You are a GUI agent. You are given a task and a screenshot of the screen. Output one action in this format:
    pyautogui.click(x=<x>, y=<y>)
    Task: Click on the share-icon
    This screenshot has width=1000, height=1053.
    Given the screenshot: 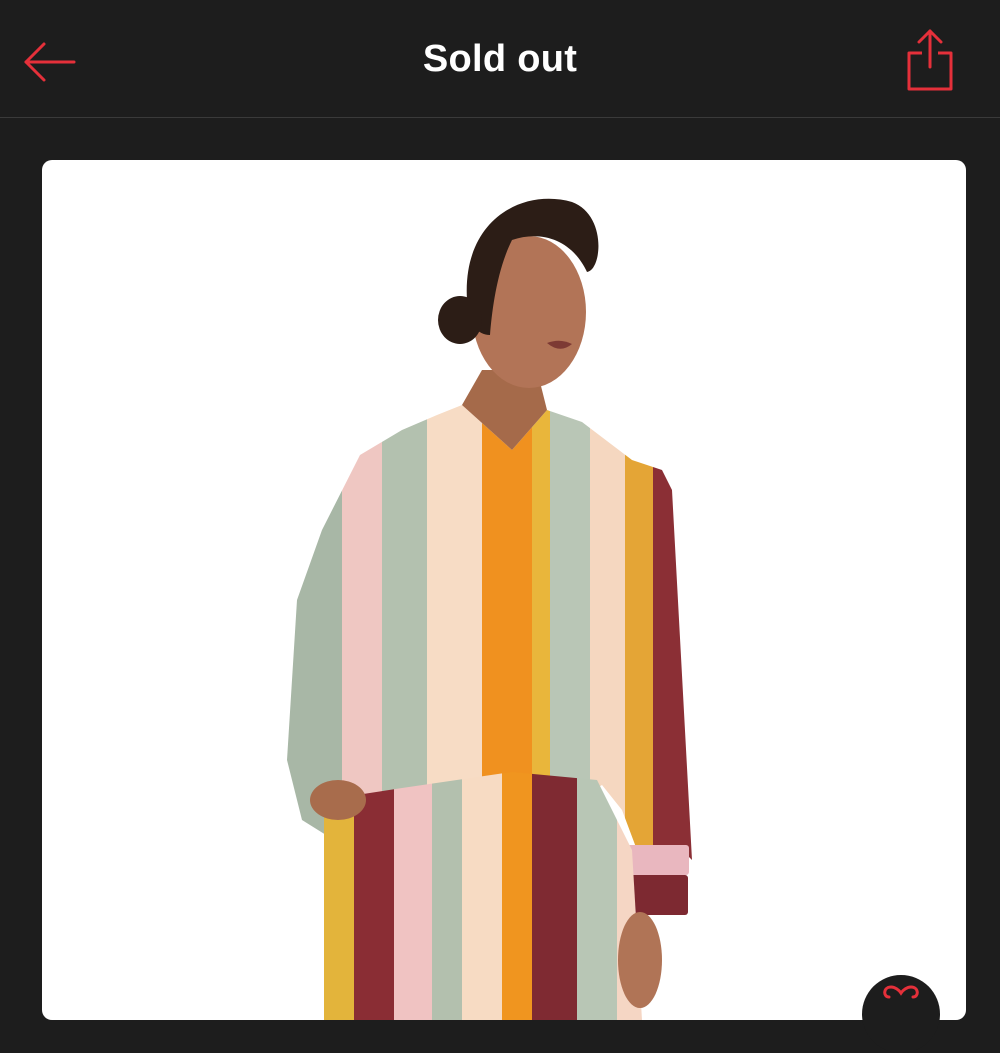 What is the action you would take?
    pyautogui.click(x=930, y=60)
    